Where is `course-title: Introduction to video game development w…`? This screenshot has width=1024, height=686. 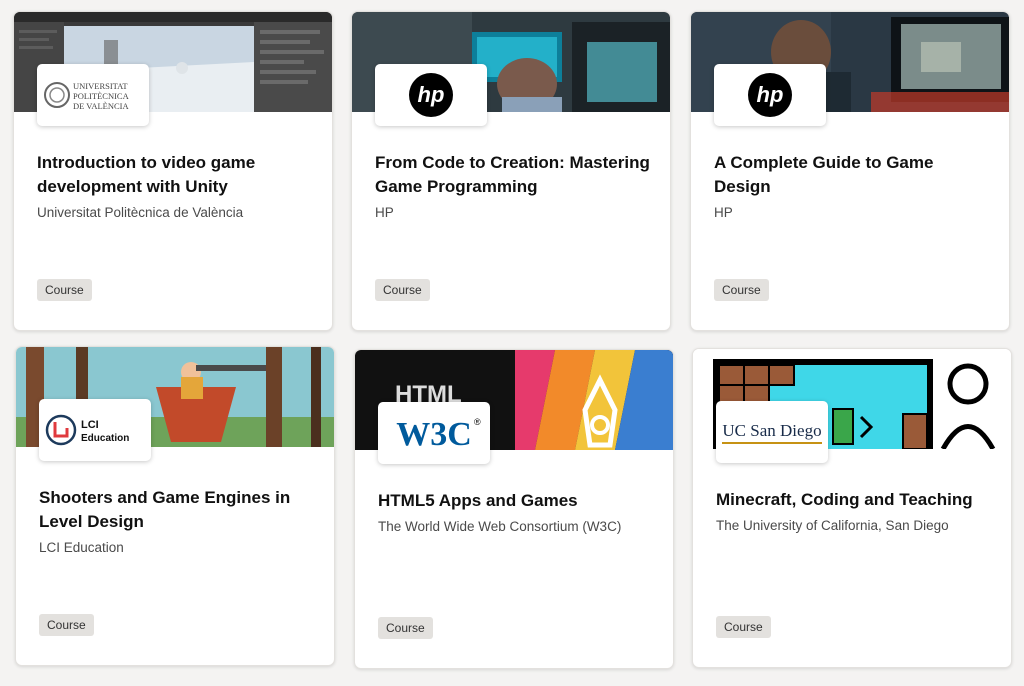 course-title: Introduction to video game development w… is located at coordinates (146, 174).